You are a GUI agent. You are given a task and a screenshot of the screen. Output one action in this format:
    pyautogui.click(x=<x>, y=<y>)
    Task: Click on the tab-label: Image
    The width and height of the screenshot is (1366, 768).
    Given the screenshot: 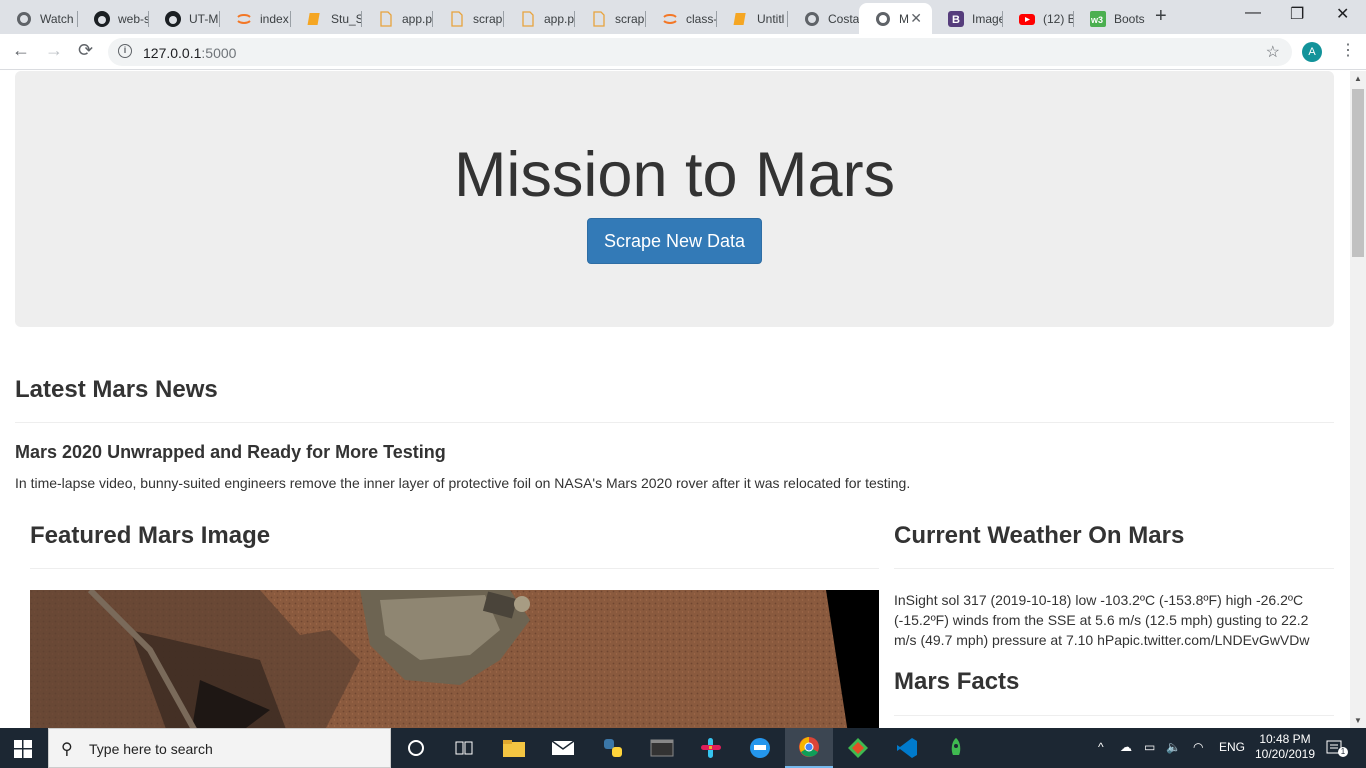 What is the action you would take?
    pyautogui.click(x=987, y=18)
    